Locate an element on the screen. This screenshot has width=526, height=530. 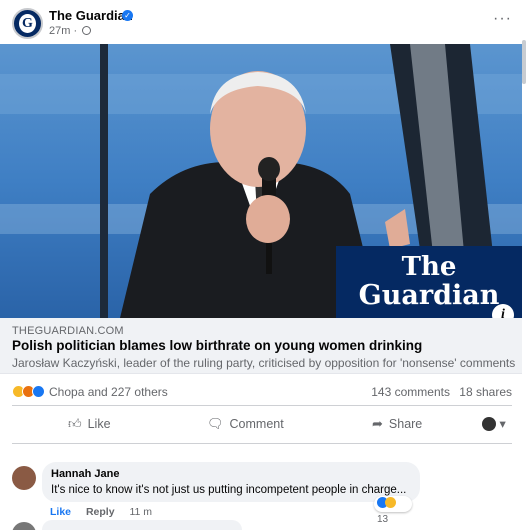
share-icon: ➦ is located at coordinates (377, 423).